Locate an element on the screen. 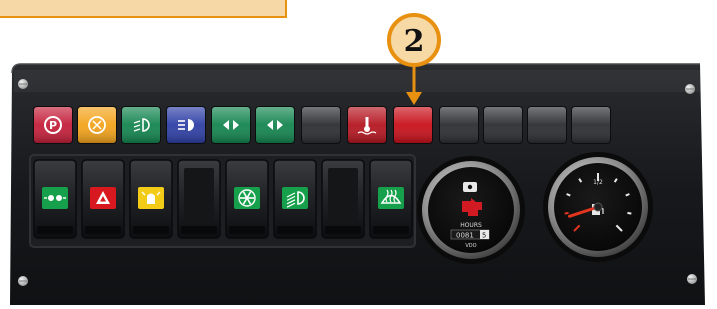 Image resolution: width=717 pixels, height=309 pixels. parking-brake-lamp: P is located at coordinates (53, 125).